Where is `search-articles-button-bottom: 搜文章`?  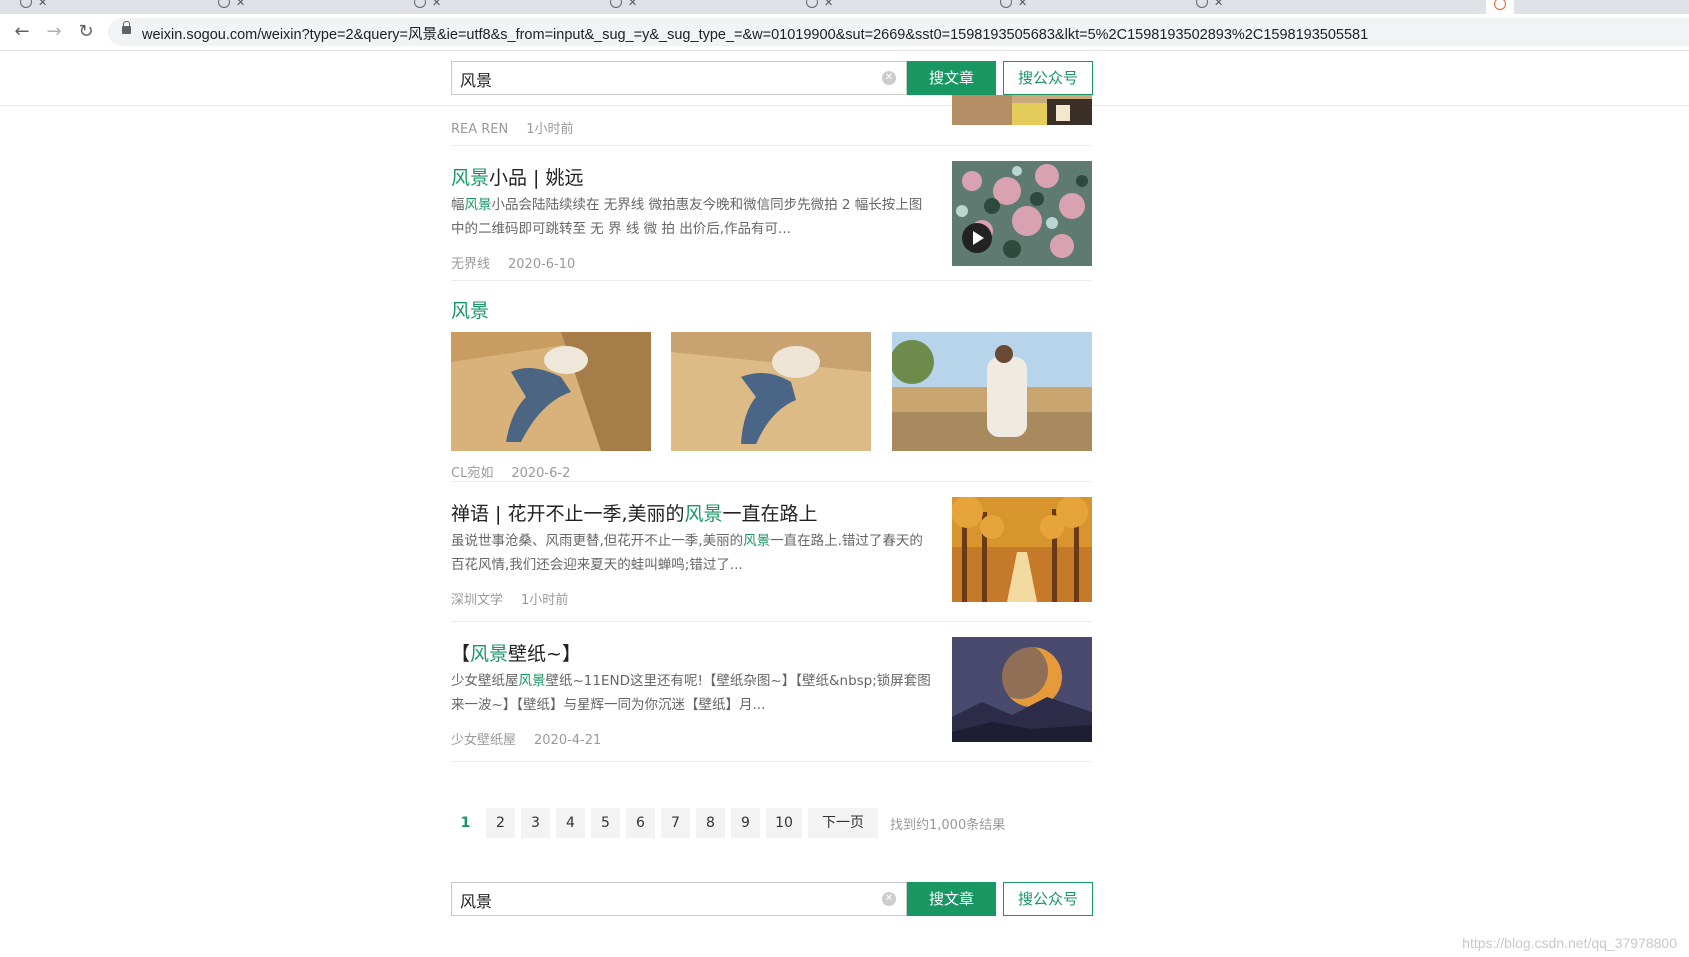
search-articles-button-bottom: 搜文章 is located at coordinates (951, 899).